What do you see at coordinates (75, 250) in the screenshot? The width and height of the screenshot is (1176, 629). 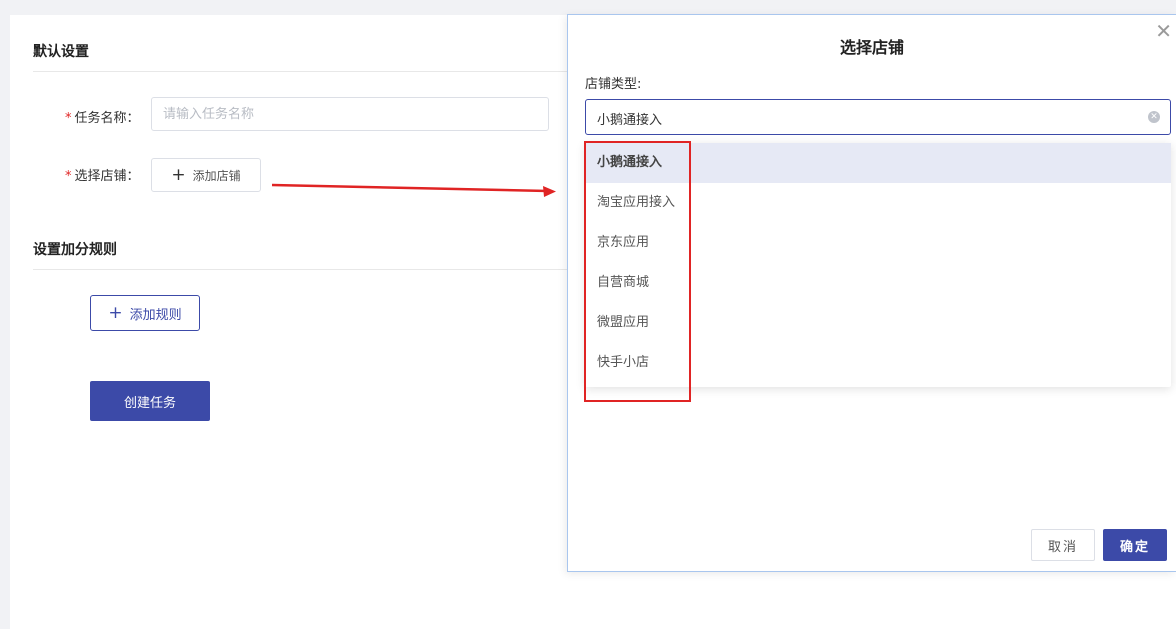 I see `section-title-rules: 设置加分规则` at bounding box center [75, 250].